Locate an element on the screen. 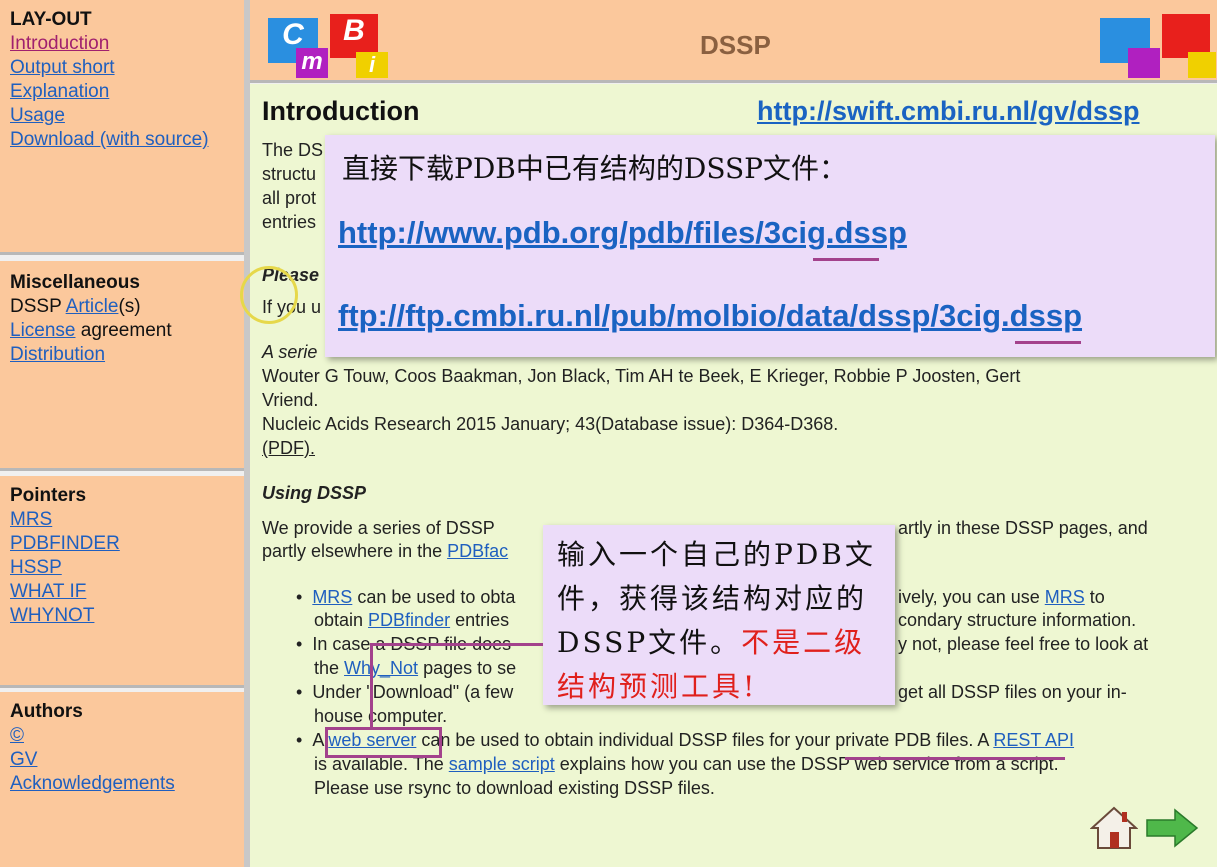  pdbfinder-link: PDBfinder is located at coordinates (409, 620).